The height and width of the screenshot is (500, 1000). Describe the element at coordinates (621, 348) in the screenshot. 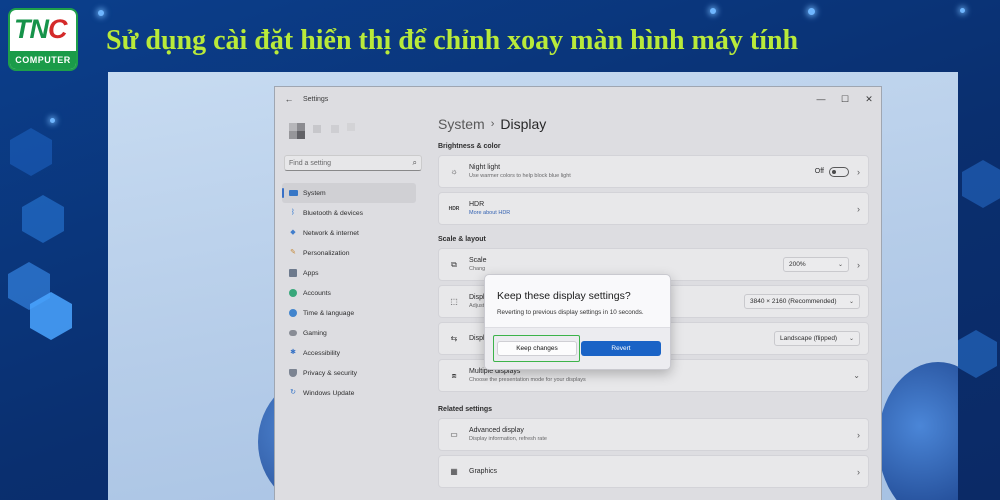

I see `revert-button: Revert` at that location.